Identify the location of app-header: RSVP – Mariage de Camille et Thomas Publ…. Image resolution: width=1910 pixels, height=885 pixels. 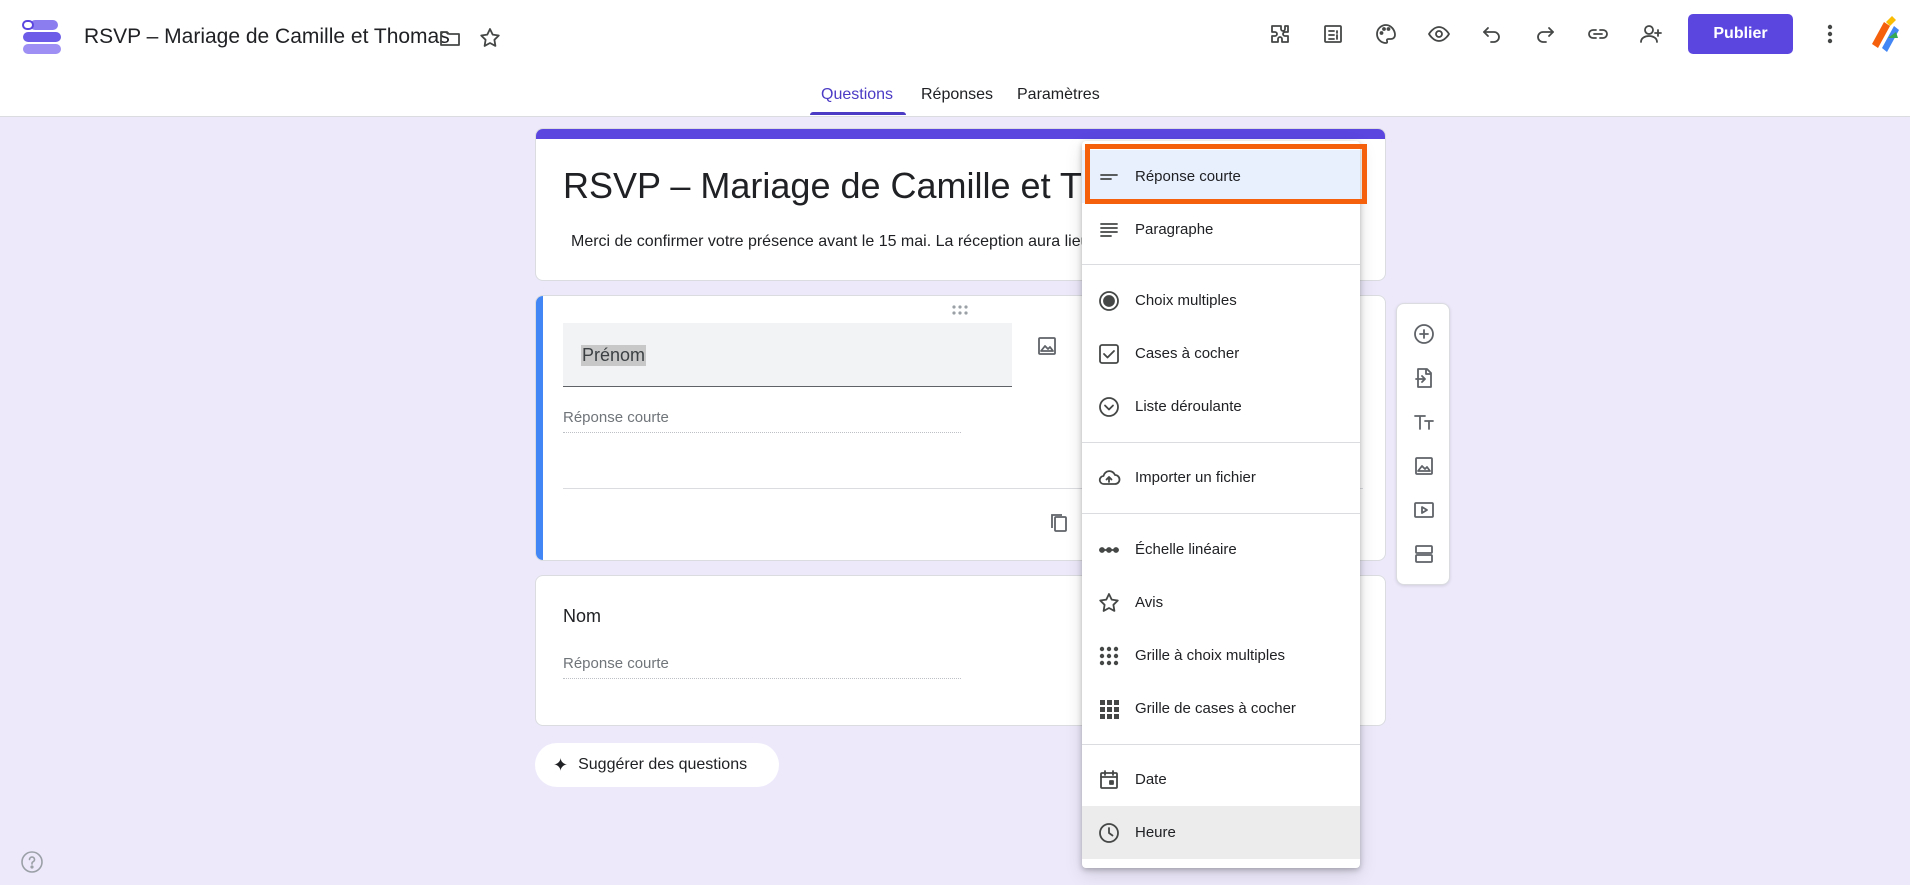
(955, 58).